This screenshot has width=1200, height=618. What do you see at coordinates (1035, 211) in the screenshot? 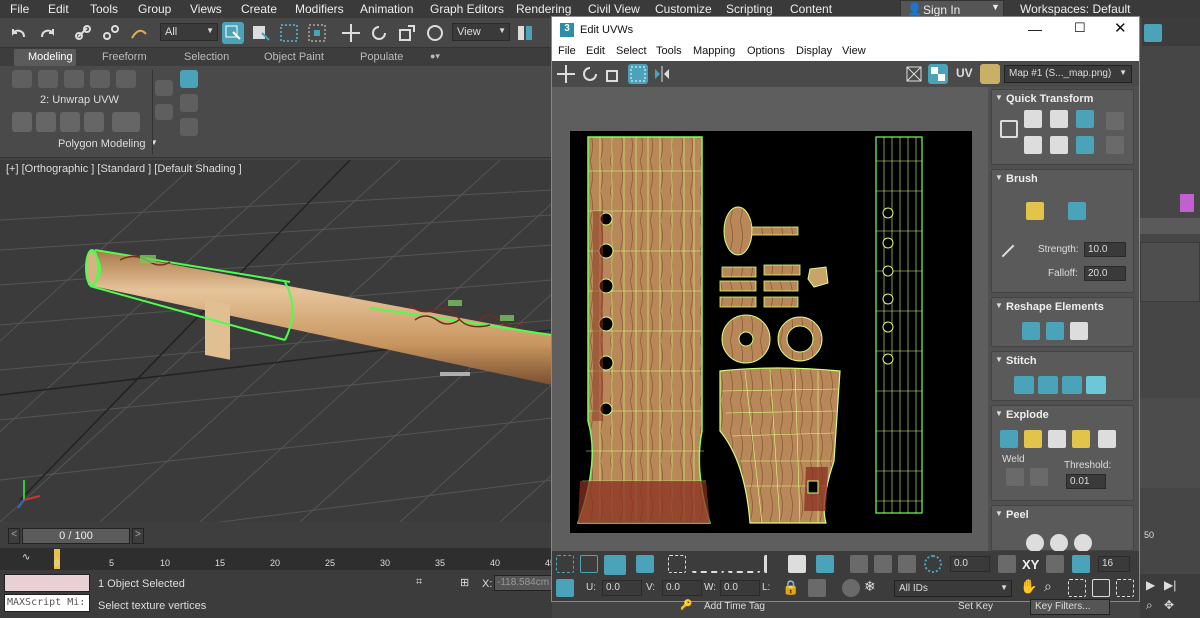
I see `paint-move-icon` at bounding box center [1035, 211].